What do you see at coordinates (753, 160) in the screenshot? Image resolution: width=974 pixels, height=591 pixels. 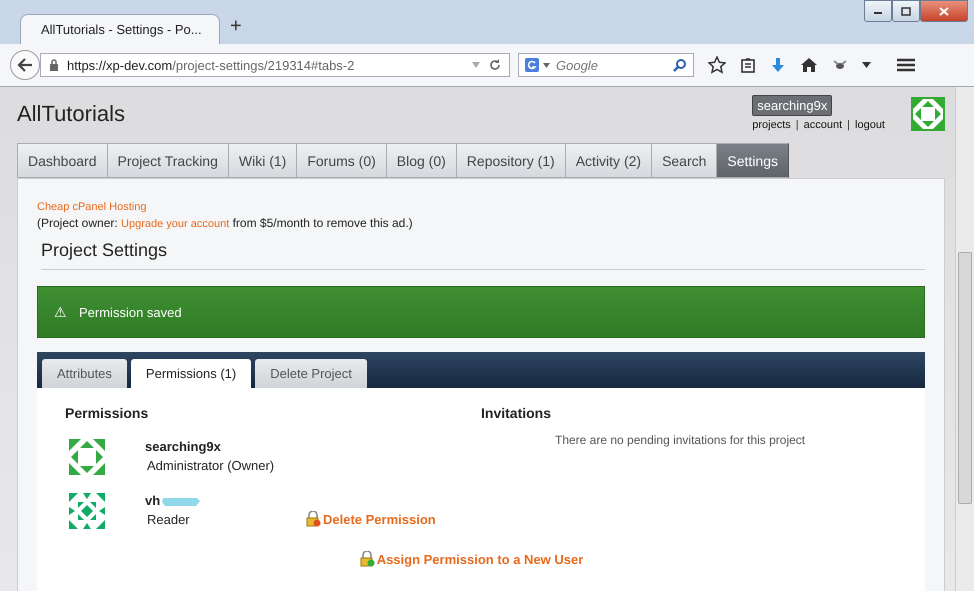 I see `nav-tab: Settings` at bounding box center [753, 160].